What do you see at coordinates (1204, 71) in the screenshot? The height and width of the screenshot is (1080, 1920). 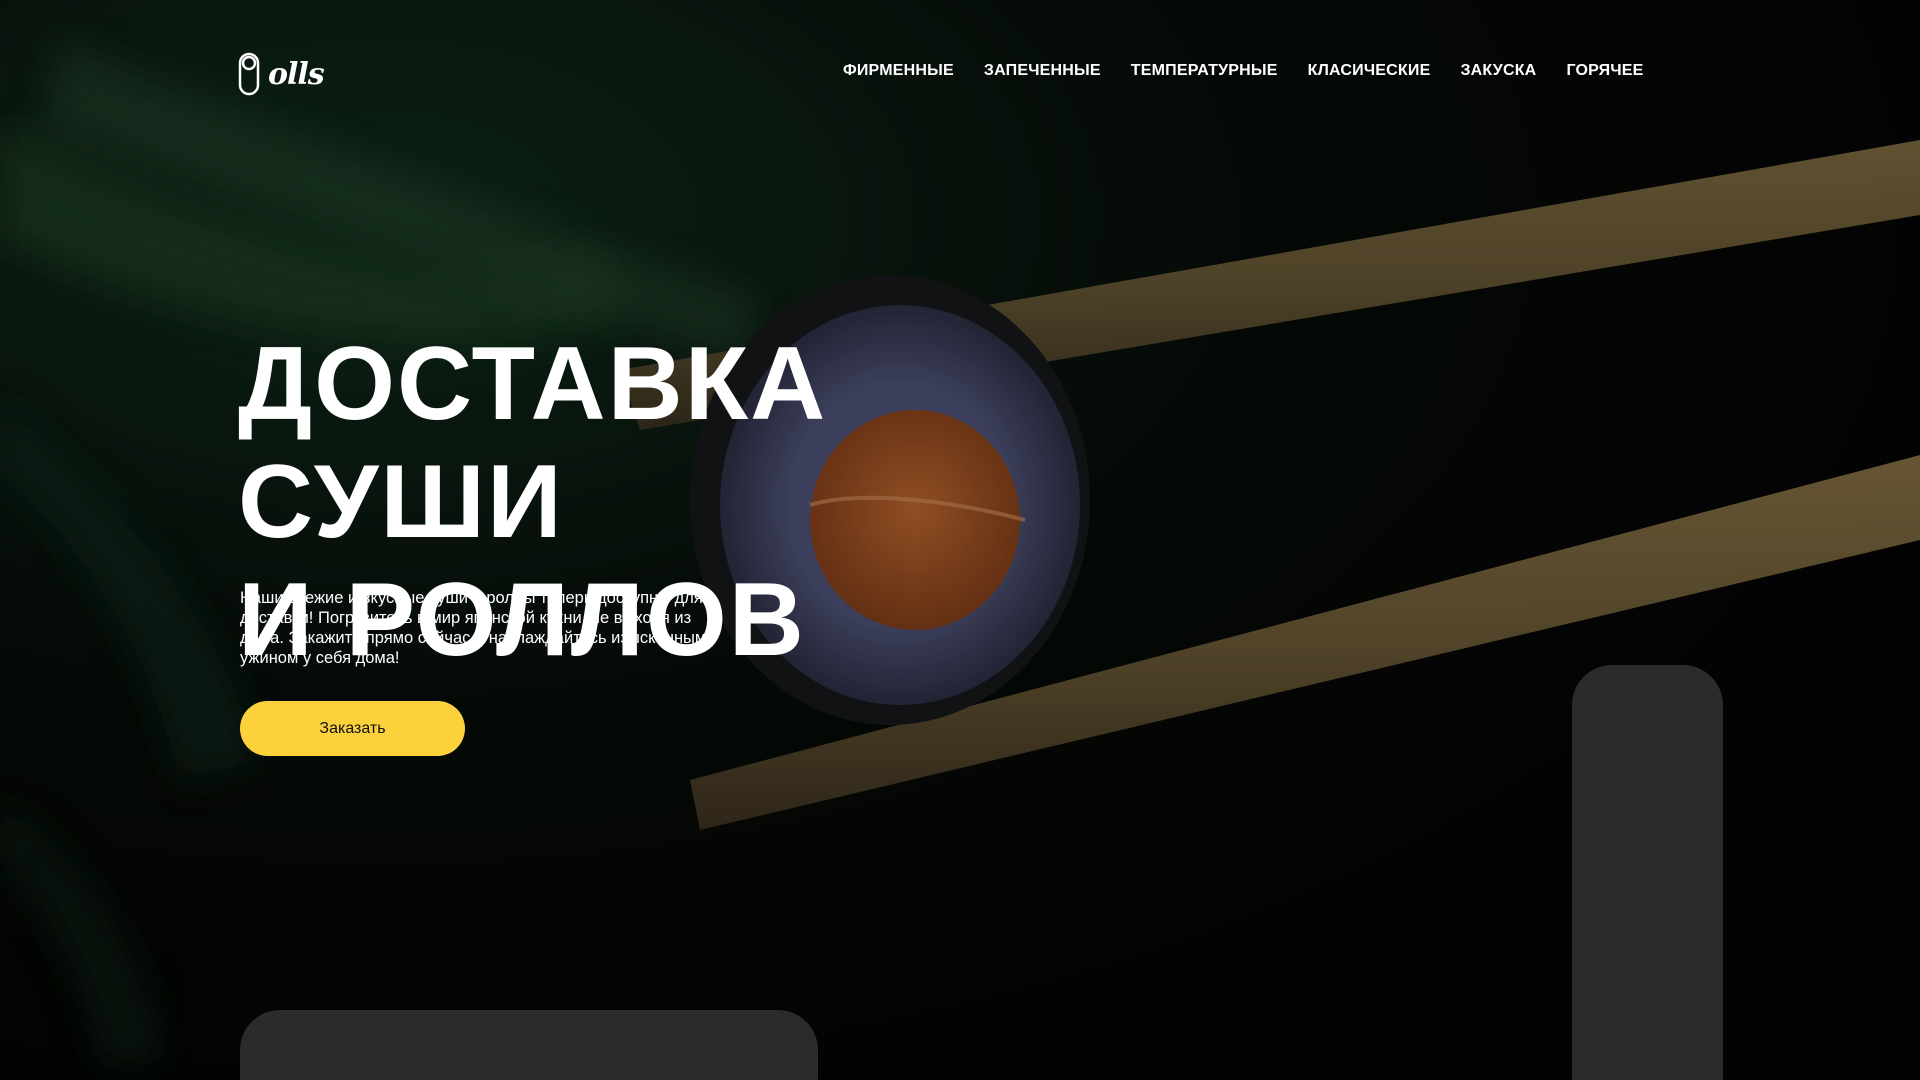 I see `nav-item-tempura: ТЕМПЕРАТУРНЫЕ` at bounding box center [1204, 71].